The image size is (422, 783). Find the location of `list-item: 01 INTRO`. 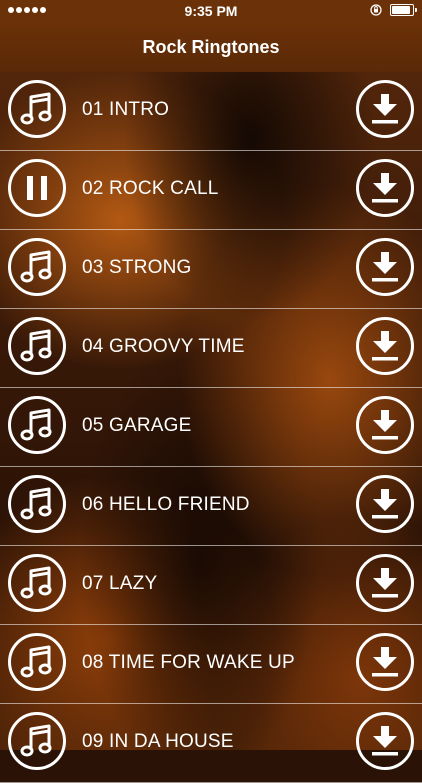

list-item: 01 INTRO is located at coordinates (211, 111).